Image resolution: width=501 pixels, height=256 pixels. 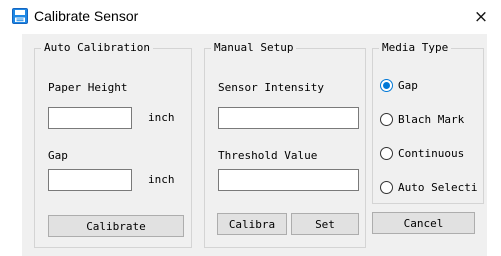 I want to click on radio-gap: Gap, so click(x=399, y=85).